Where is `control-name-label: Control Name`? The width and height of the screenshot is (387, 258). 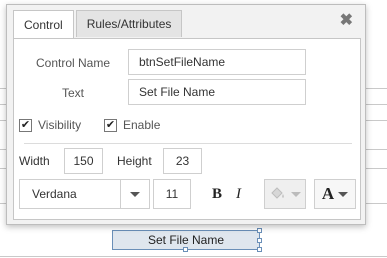
control-name-label: Control Name is located at coordinates (73, 63).